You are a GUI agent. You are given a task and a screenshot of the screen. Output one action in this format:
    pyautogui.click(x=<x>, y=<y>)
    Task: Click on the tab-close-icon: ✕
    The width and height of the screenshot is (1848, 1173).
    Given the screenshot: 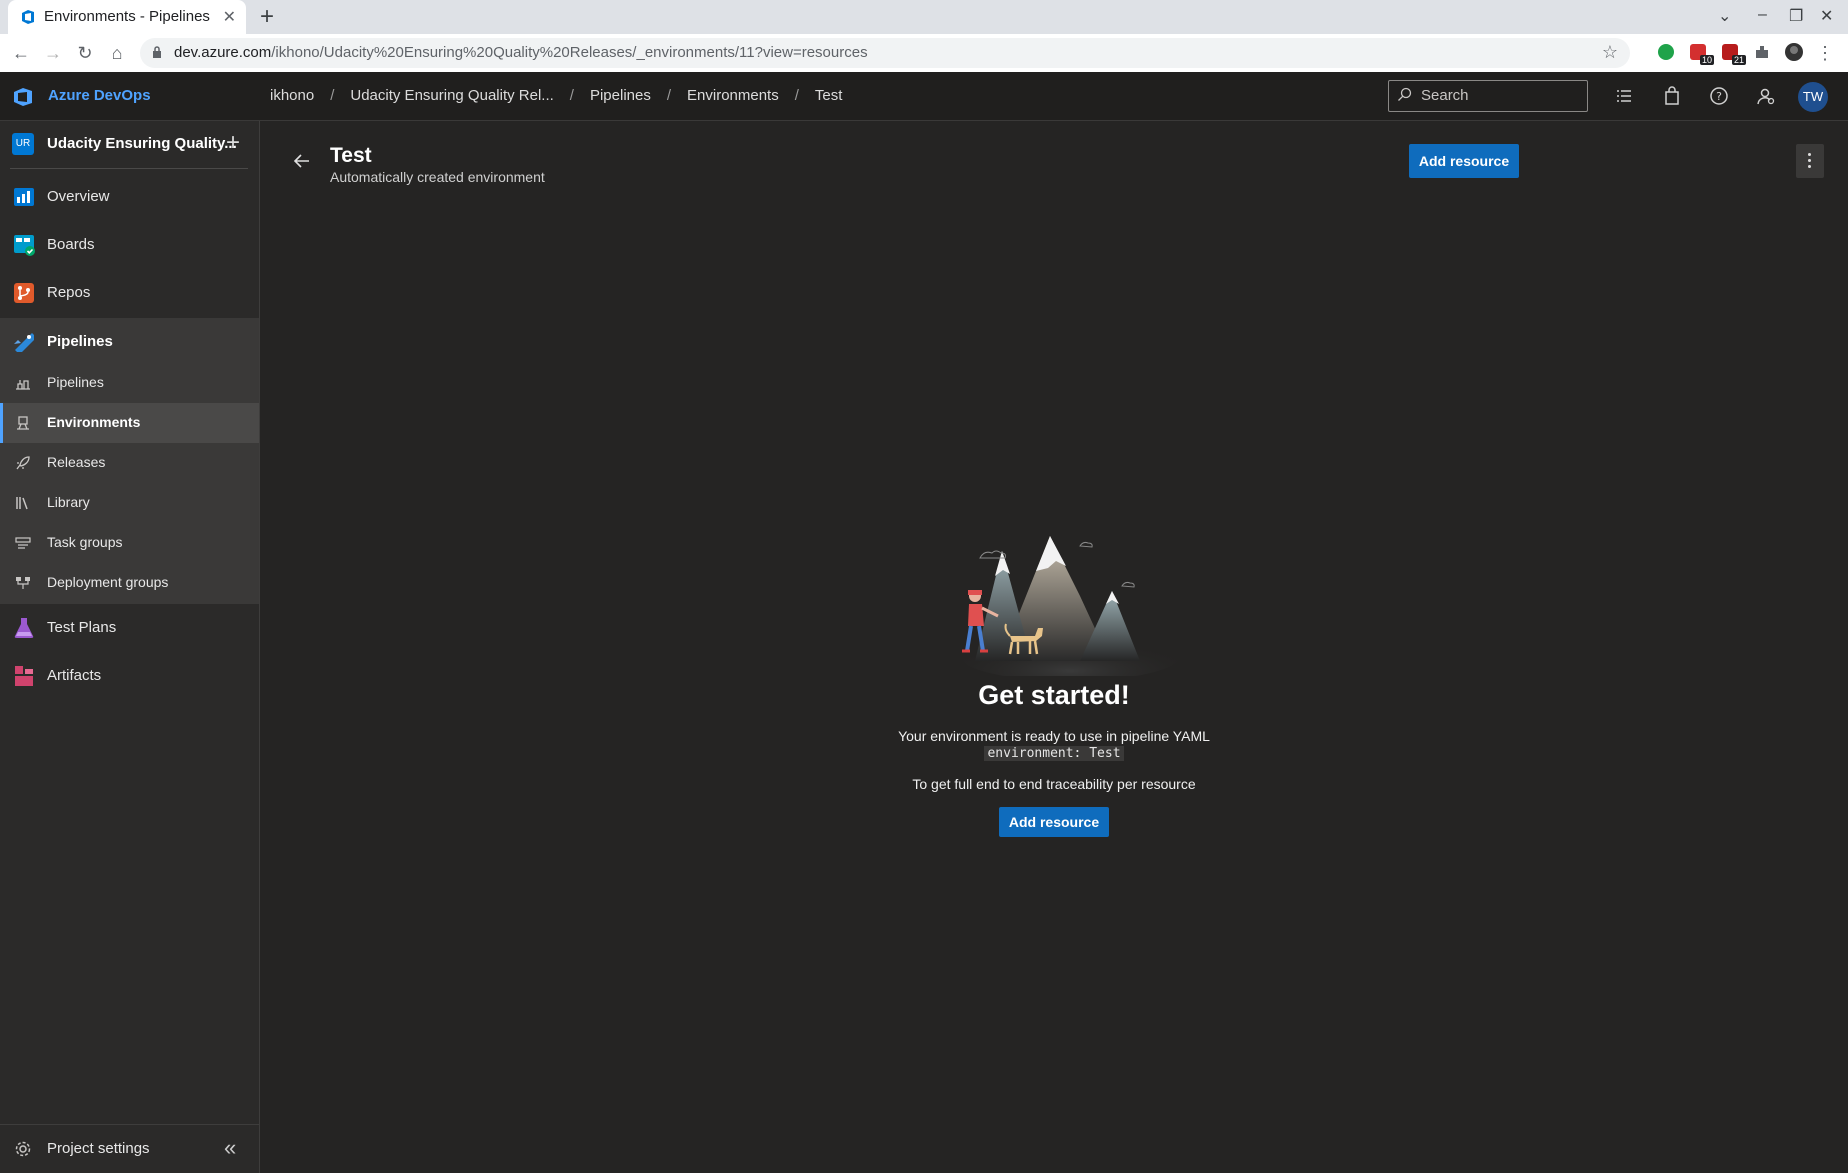 What is the action you would take?
    pyautogui.click(x=229, y=17)
    